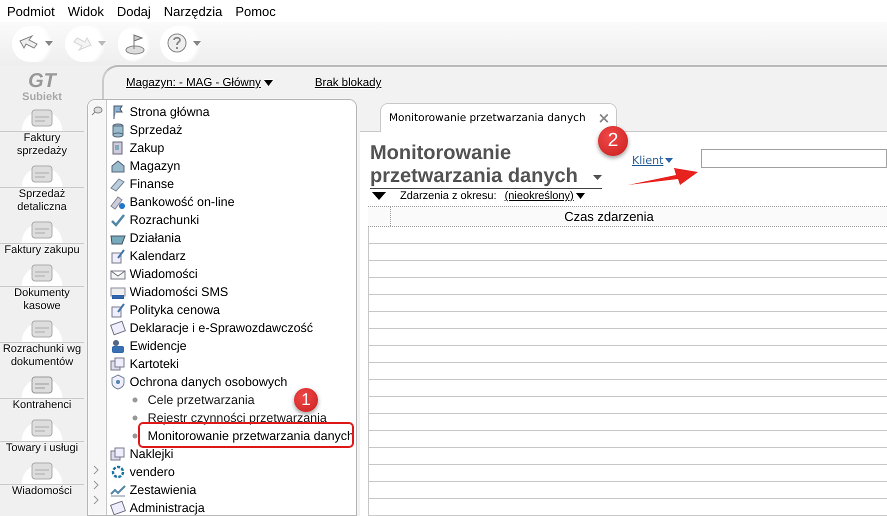  Describe the element at coordinates (199, 83) in the screenshot. I see `warehouse-dropdown: Magazyn: - MAG - Główny` at that location.